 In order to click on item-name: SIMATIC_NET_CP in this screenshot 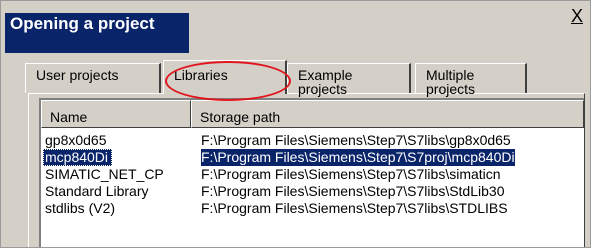, I will do `click(104, 174)`.